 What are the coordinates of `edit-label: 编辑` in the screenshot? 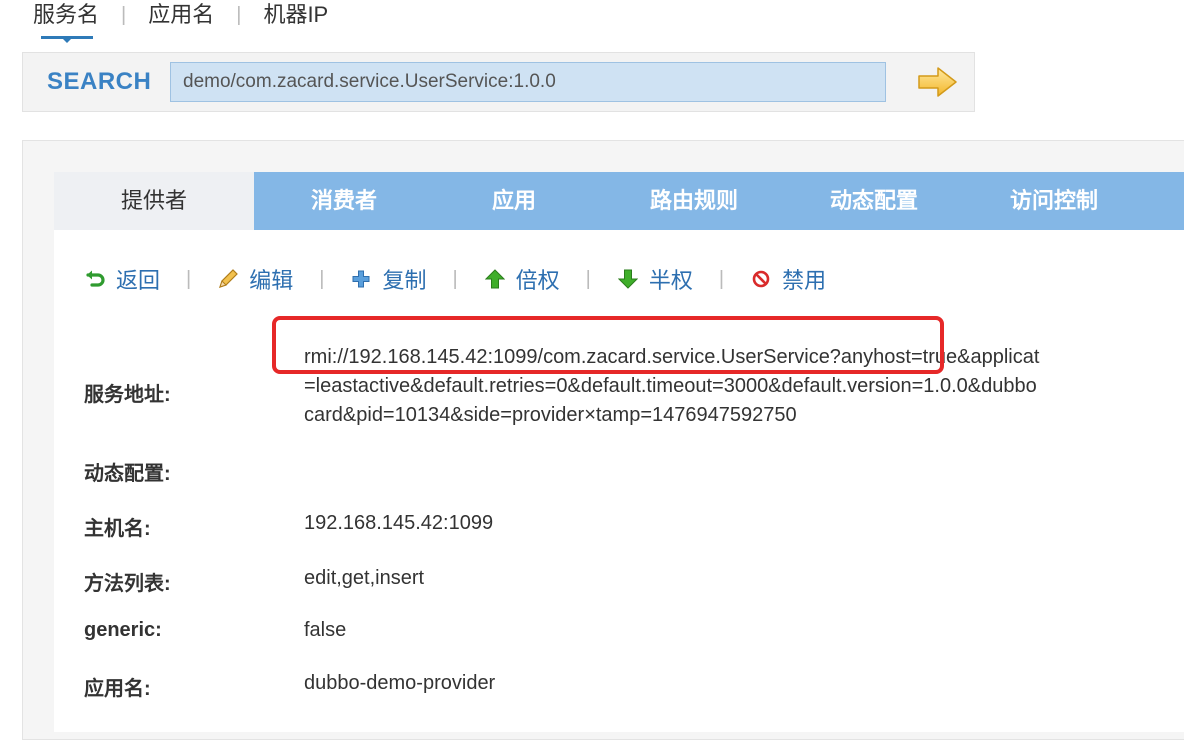 It's located at (271, 280).